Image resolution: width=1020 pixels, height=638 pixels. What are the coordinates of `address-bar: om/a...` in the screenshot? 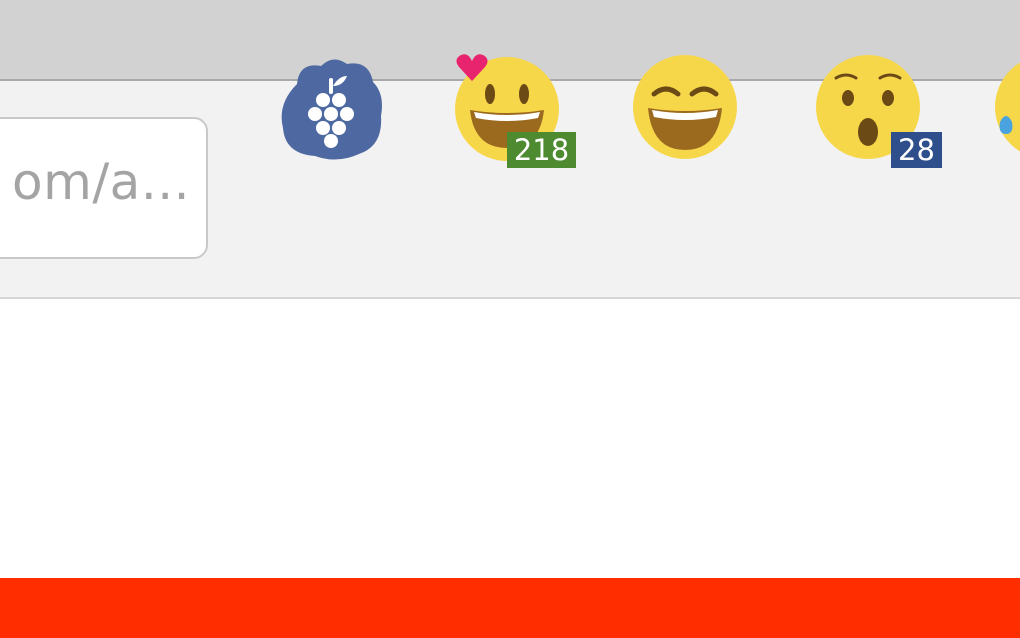 It's located at (104, 188).